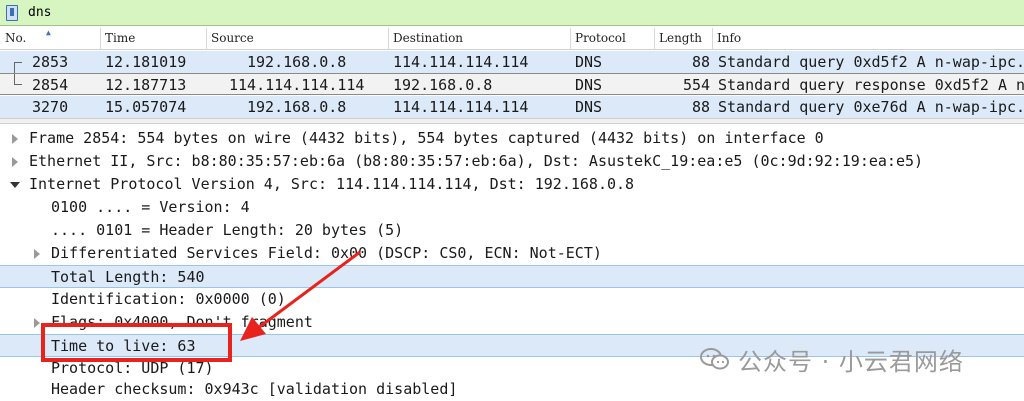 The height and width of the screenshot is (401, 1024). I want to click on watermark-text: 公众号 · 小云君网络, so click(851, 361).